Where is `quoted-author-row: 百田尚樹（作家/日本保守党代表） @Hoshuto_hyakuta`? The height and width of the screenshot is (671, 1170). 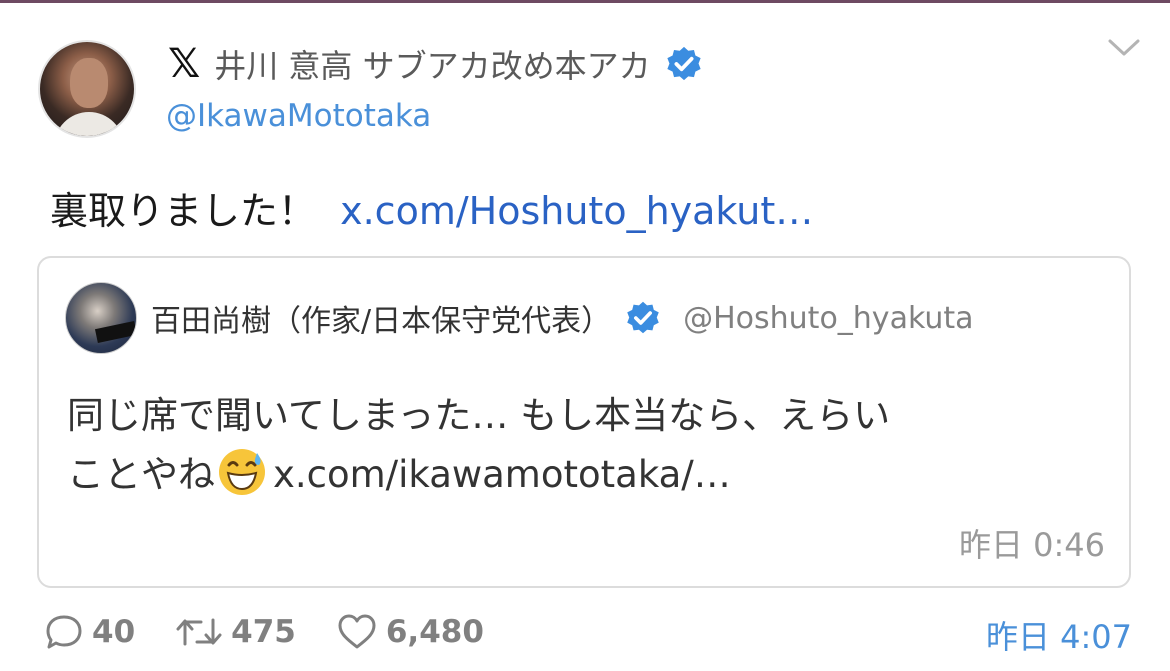
quoted-author-row: 百田尚樹（作家/日本保守党代表） @Hoshuto_hyakuta is located at coordinates (562, 318).